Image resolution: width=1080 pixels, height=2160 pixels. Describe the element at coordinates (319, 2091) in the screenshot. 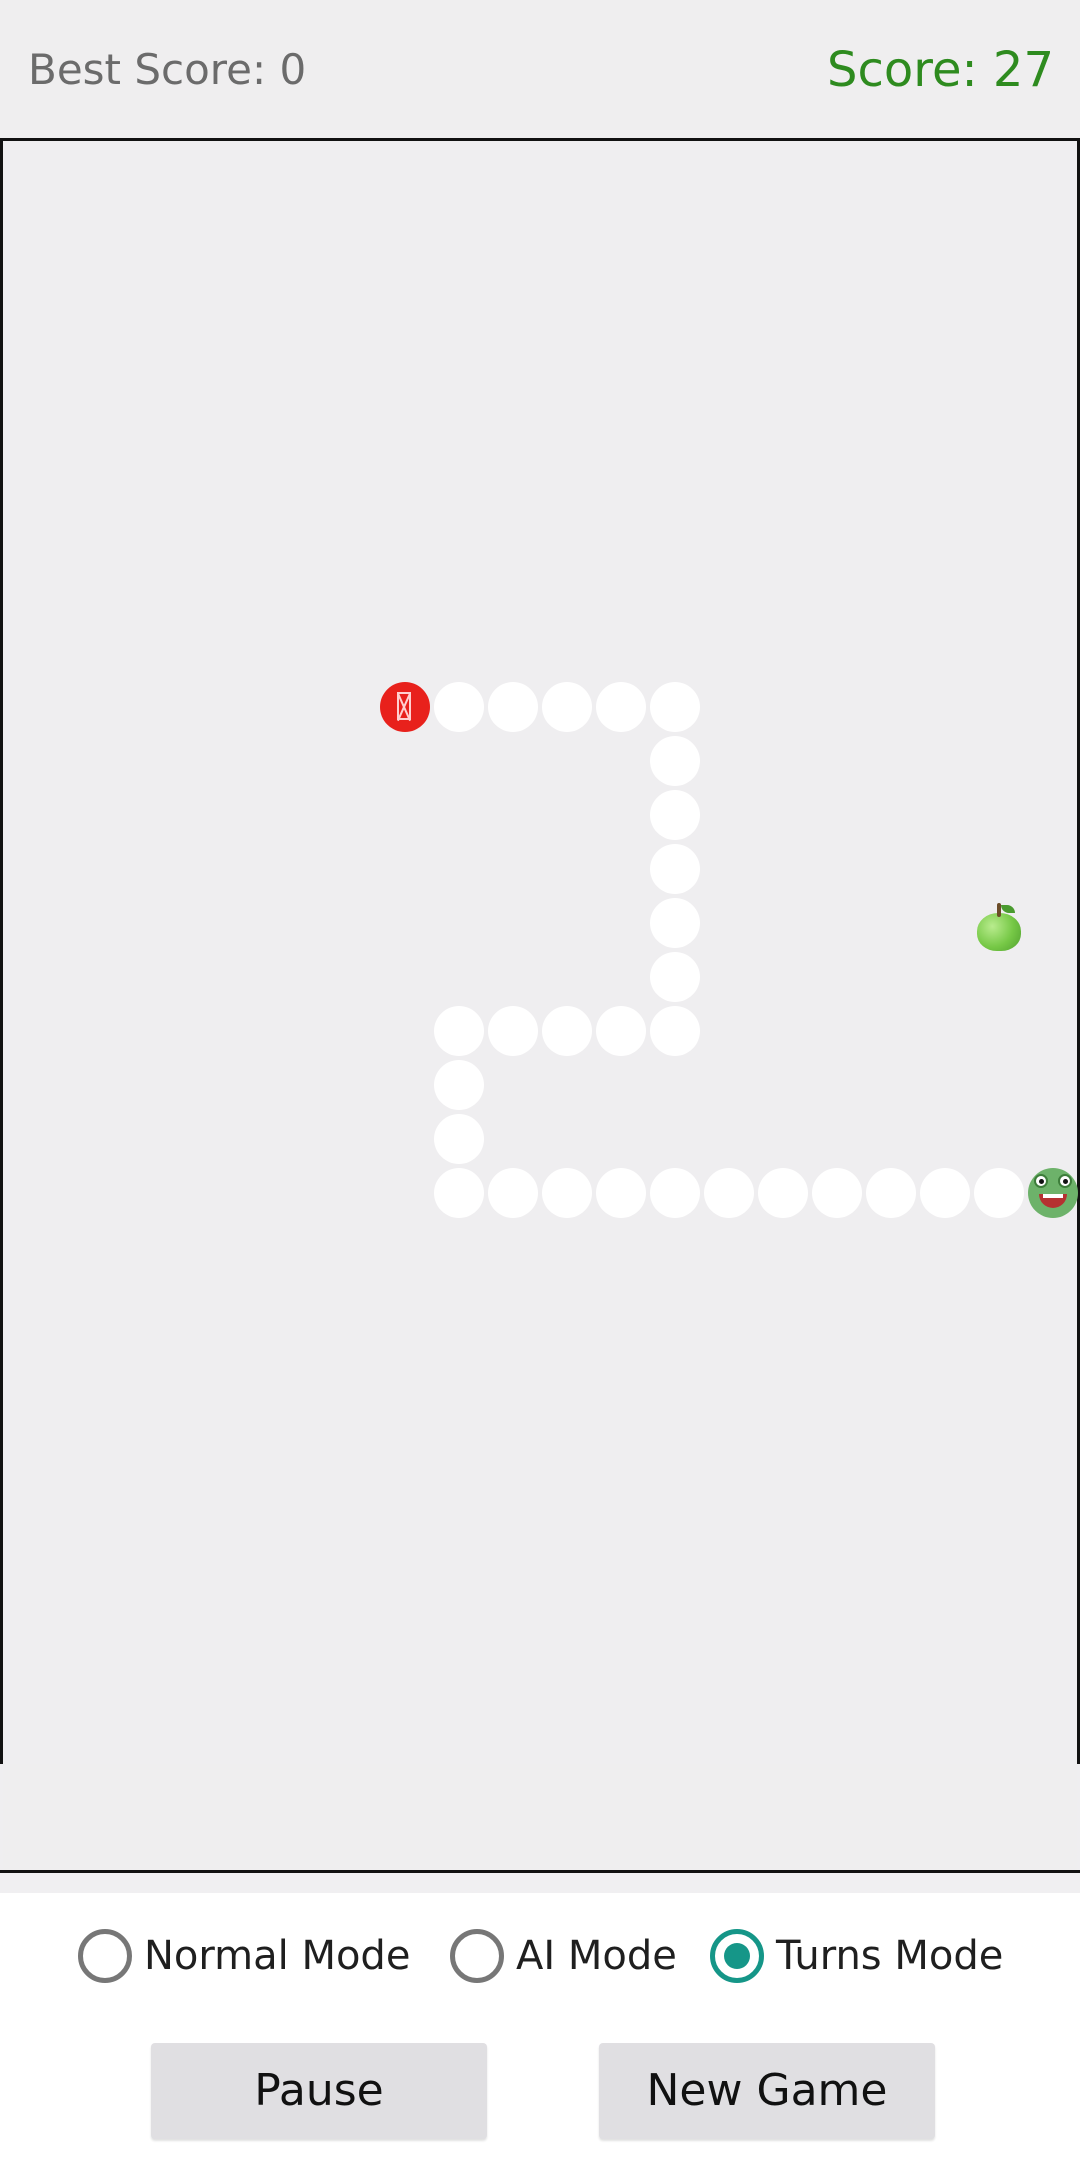

I see `pause-button: Pause` at that location.